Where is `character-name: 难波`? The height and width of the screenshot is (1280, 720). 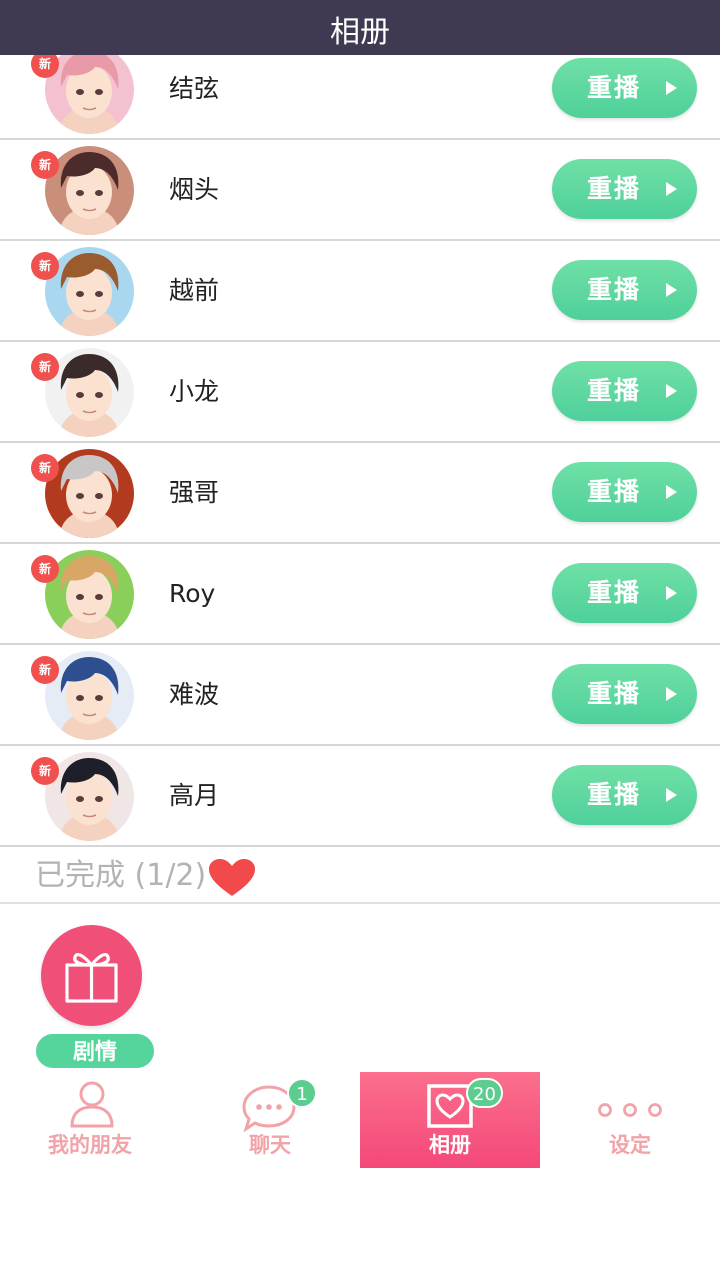 character-name: 难波 is located at coordinates (194, 694).